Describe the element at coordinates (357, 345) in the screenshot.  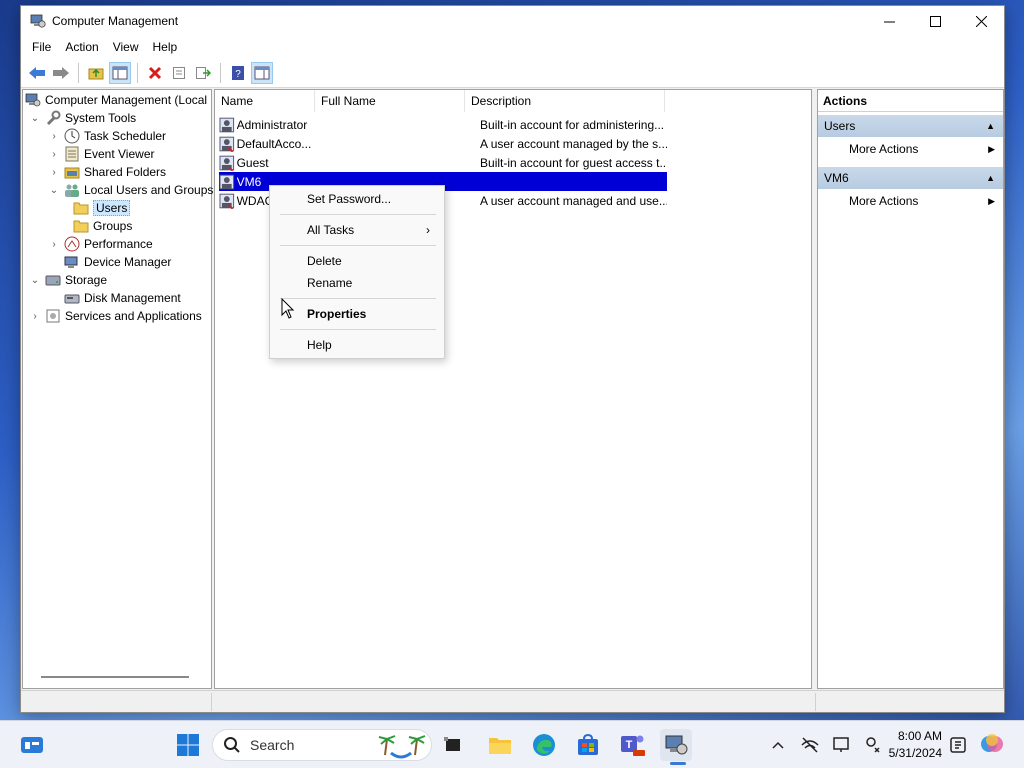
I see `context-item-help: Help` at that location.